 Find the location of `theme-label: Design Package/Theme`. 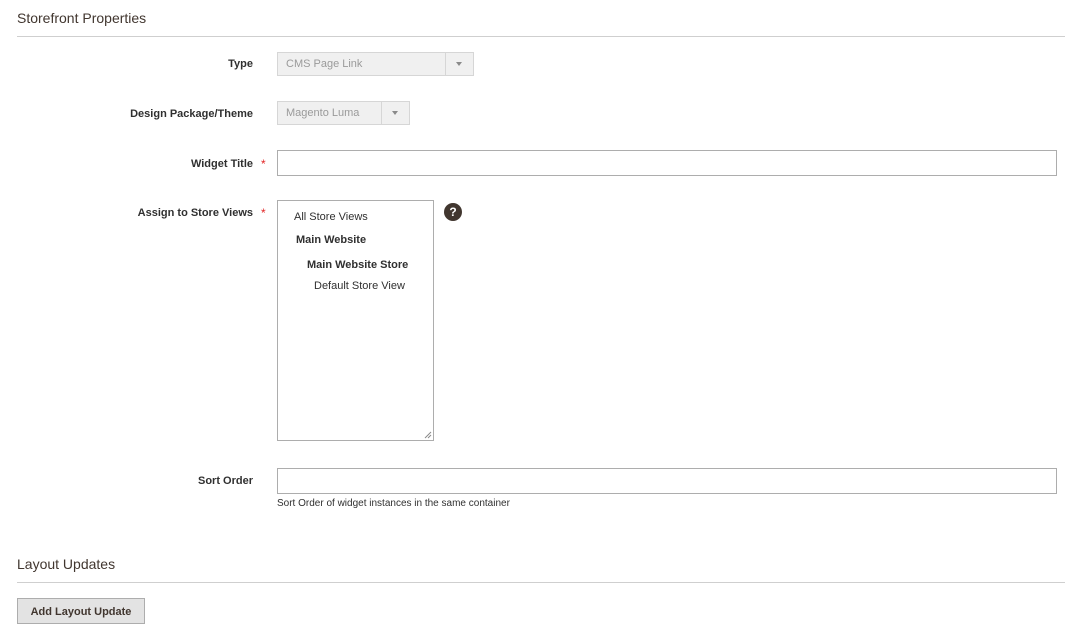

theme-label: Design Package/Theme is located at coordinates (191, 114).